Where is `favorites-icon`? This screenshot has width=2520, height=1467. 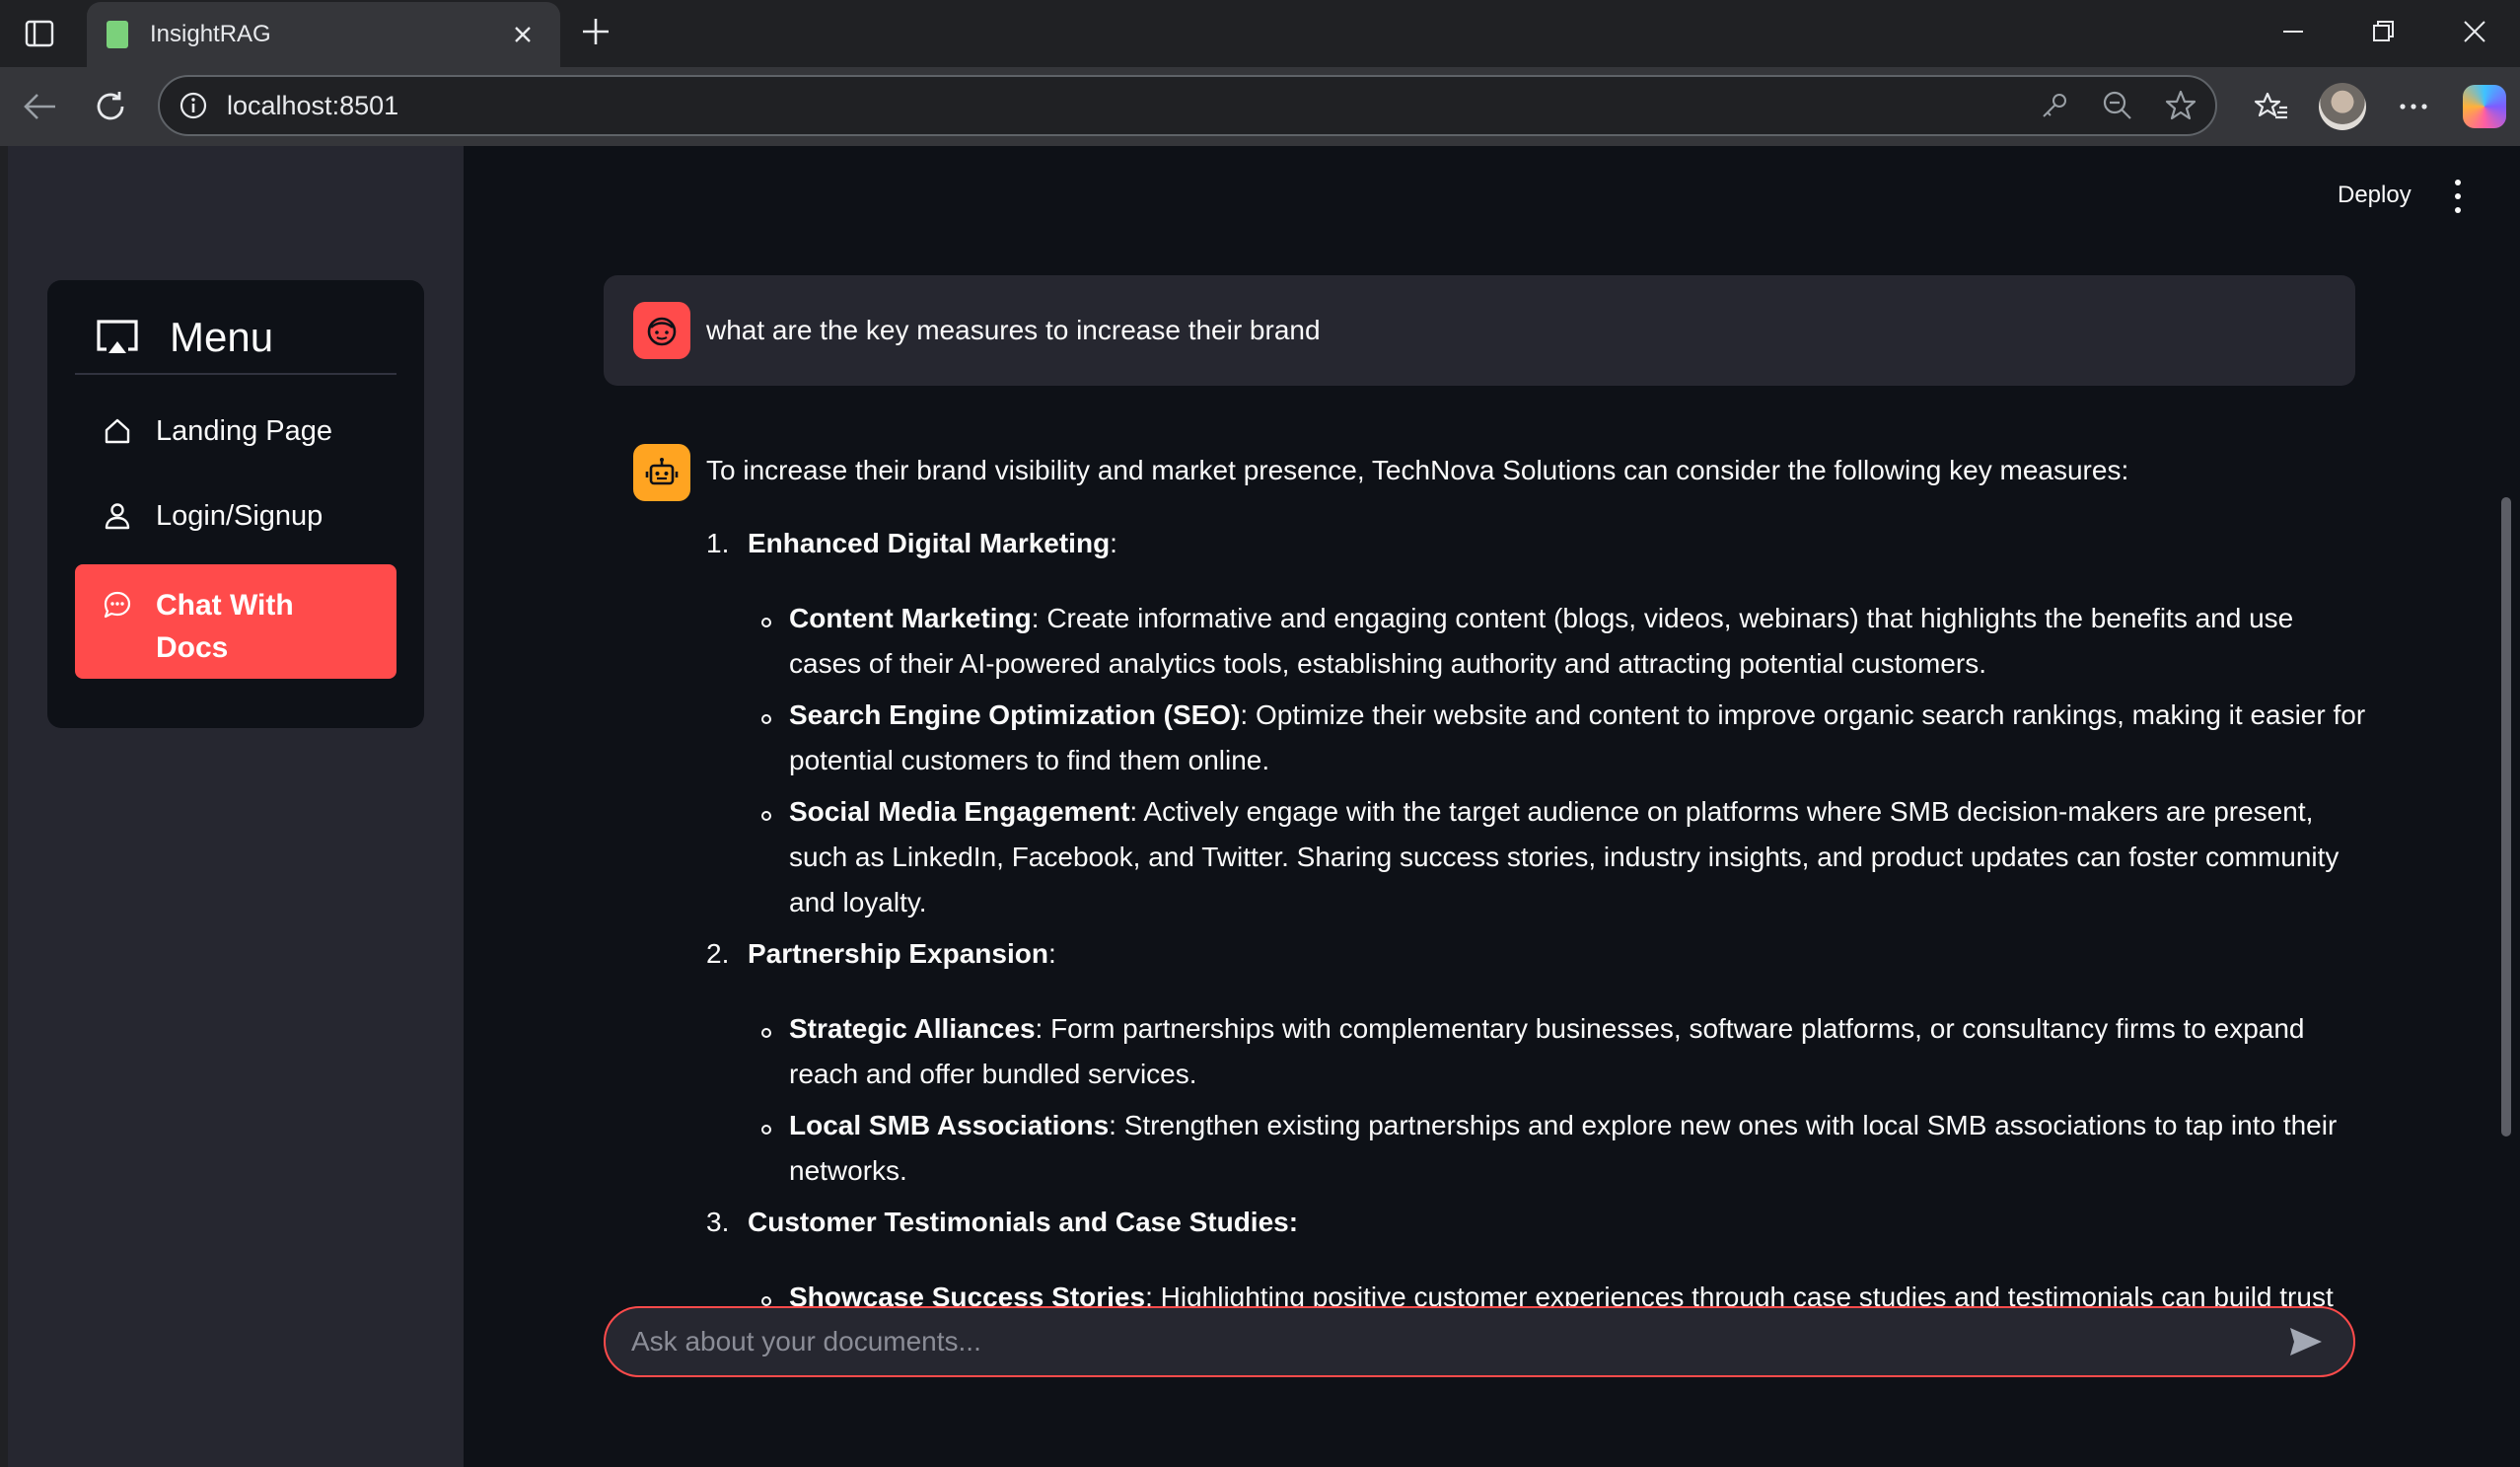
favorites-icon is located at coordinates (2271, 106).